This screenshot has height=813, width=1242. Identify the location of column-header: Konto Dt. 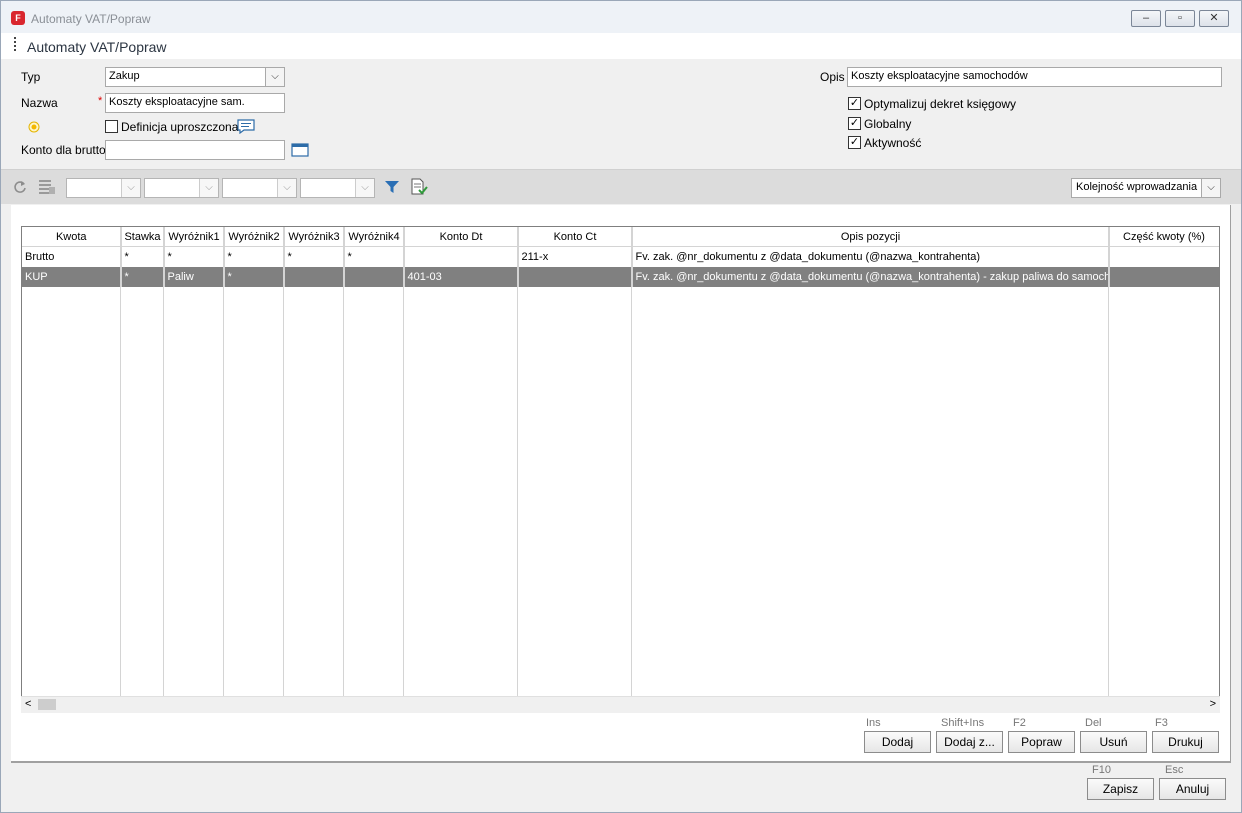
(461, 237).